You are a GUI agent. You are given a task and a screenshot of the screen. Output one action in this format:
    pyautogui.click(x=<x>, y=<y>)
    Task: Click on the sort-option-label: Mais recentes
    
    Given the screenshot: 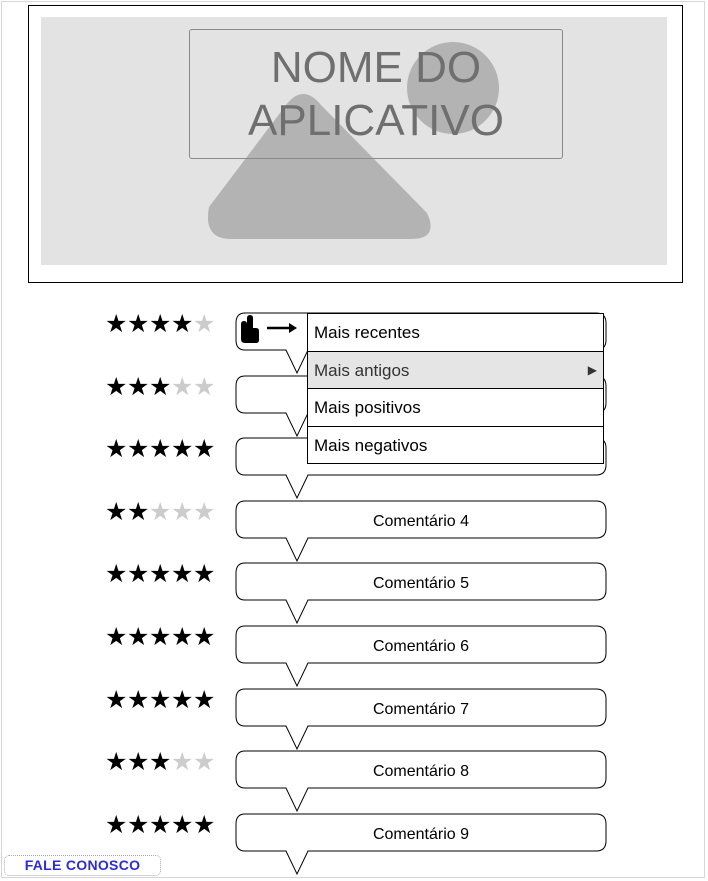 What is the action you would take?
    pyautogui.click(x=367, y=332)
    